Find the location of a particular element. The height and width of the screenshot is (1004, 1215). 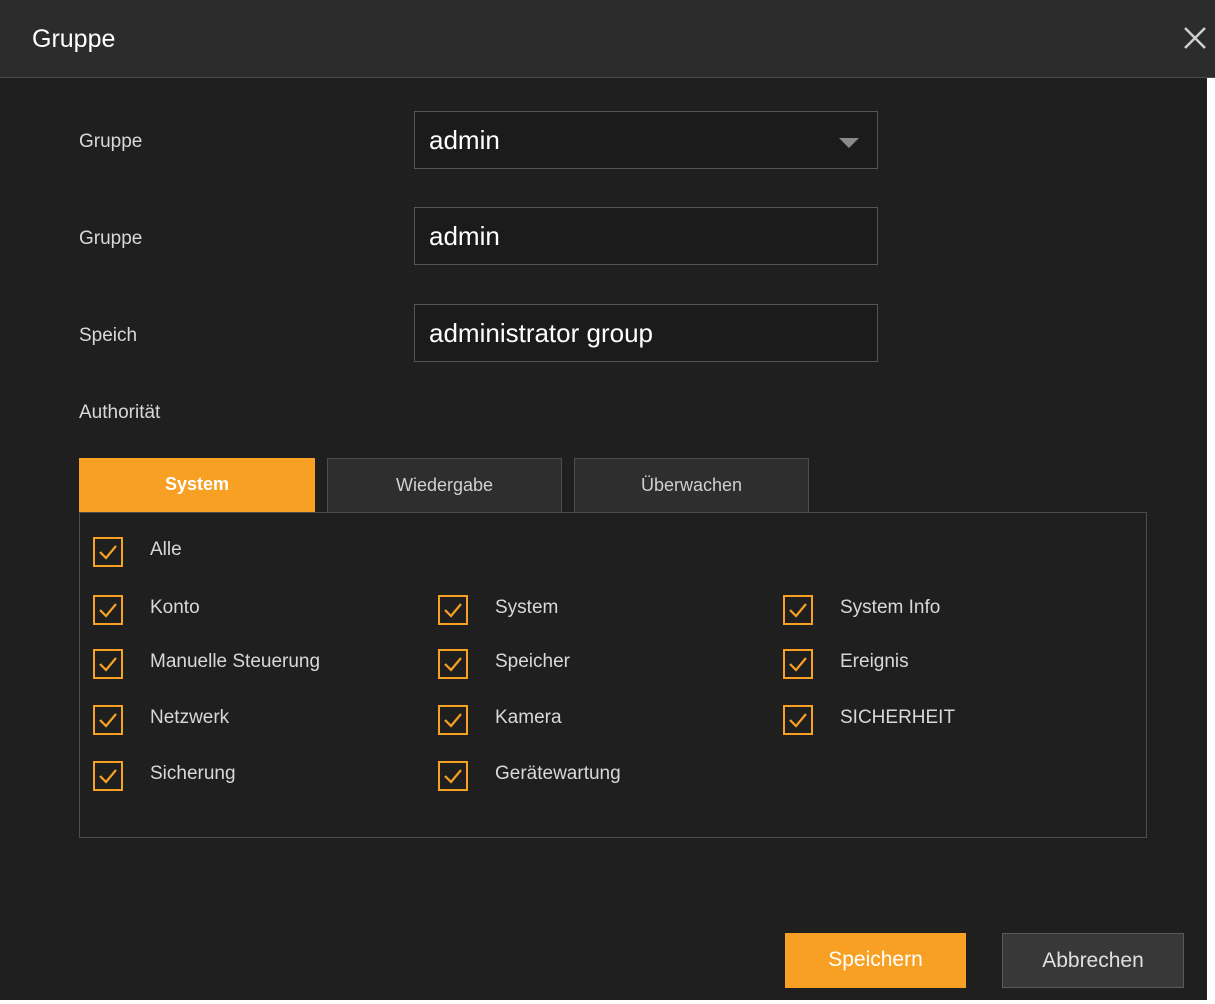

checkbox-system-info is located at coordinates (798, 610).